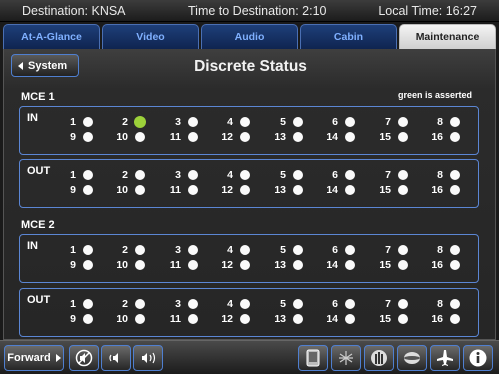 Image resolution: width=499 pixels, height=374 pixels. I want to click on info-icon, so click(478, 358).